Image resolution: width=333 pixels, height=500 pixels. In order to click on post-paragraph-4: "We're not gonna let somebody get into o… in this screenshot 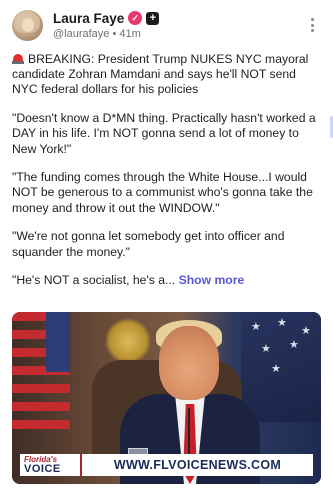, I will do `click(148, 244)`.